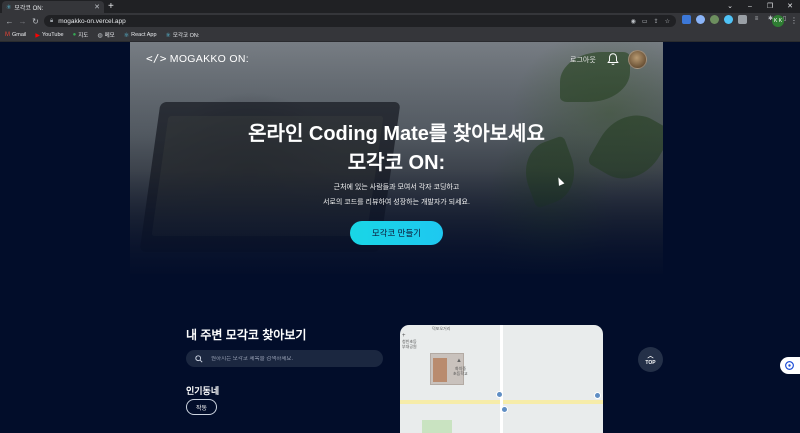 Image resolution: width=800 pixels, height=433 pixels. Describe the element at coordinates (790, 6) in the screenshot. I see `close-window-icon: ✕` at that location.